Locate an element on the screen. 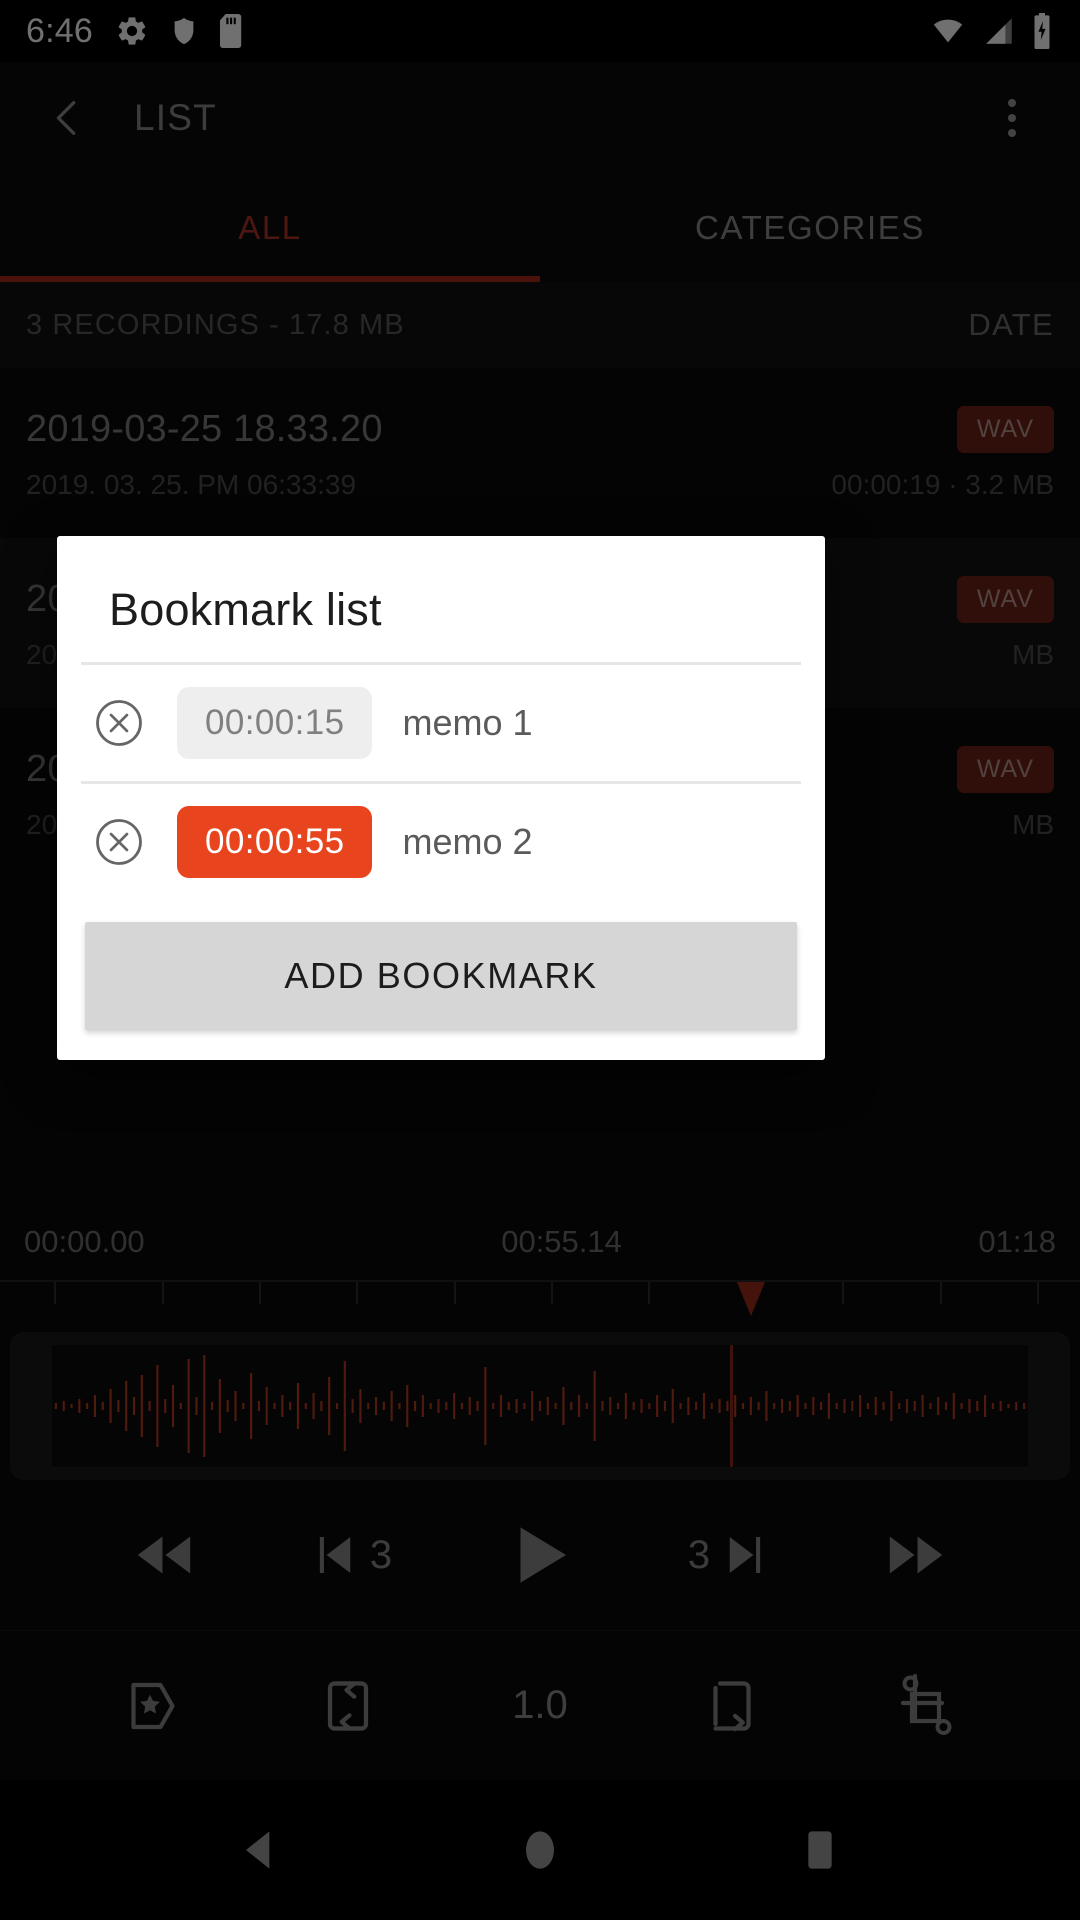  transport-controls: 3 3 is located at coordinates (540, 1555).